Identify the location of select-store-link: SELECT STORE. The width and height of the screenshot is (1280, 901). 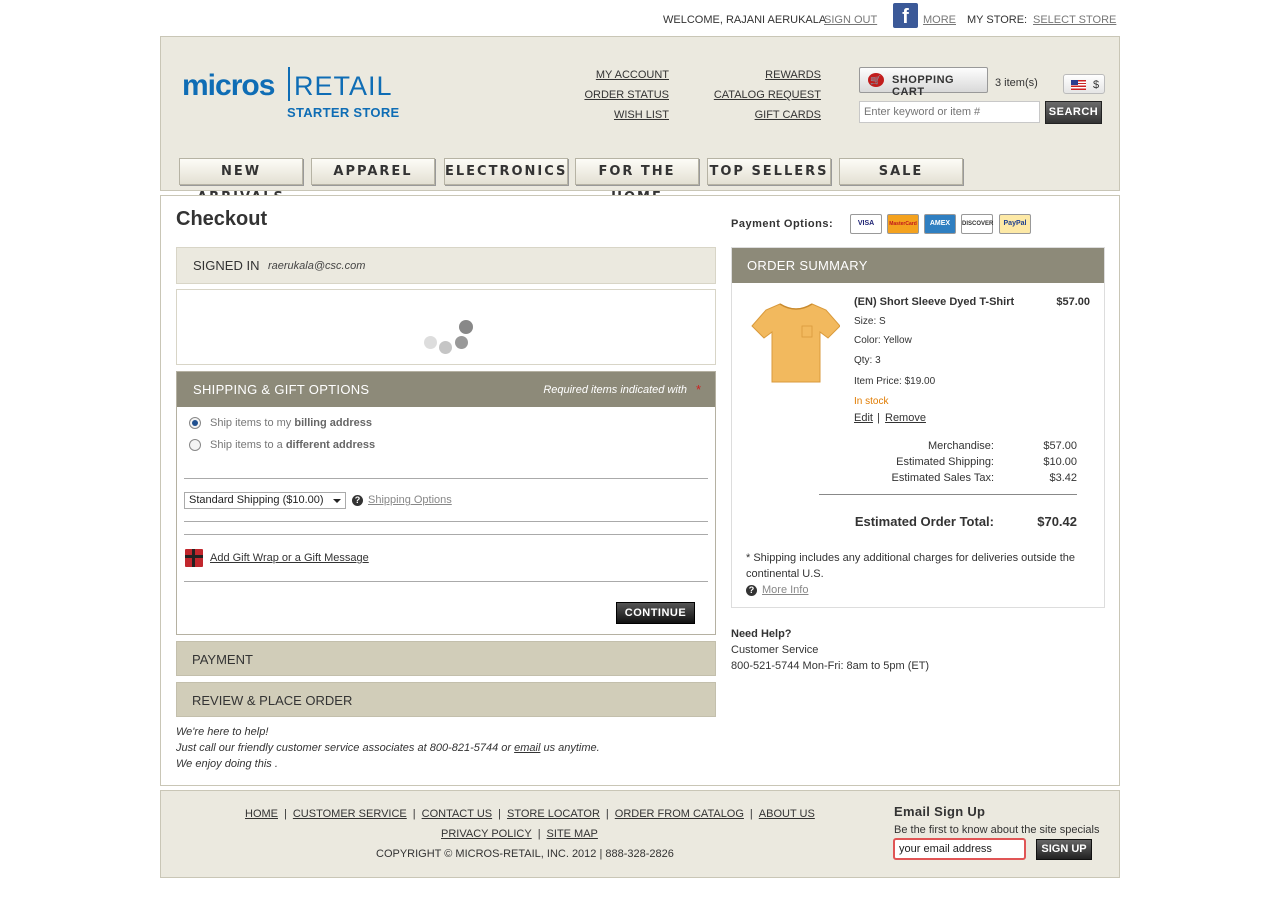
(1074, 20).